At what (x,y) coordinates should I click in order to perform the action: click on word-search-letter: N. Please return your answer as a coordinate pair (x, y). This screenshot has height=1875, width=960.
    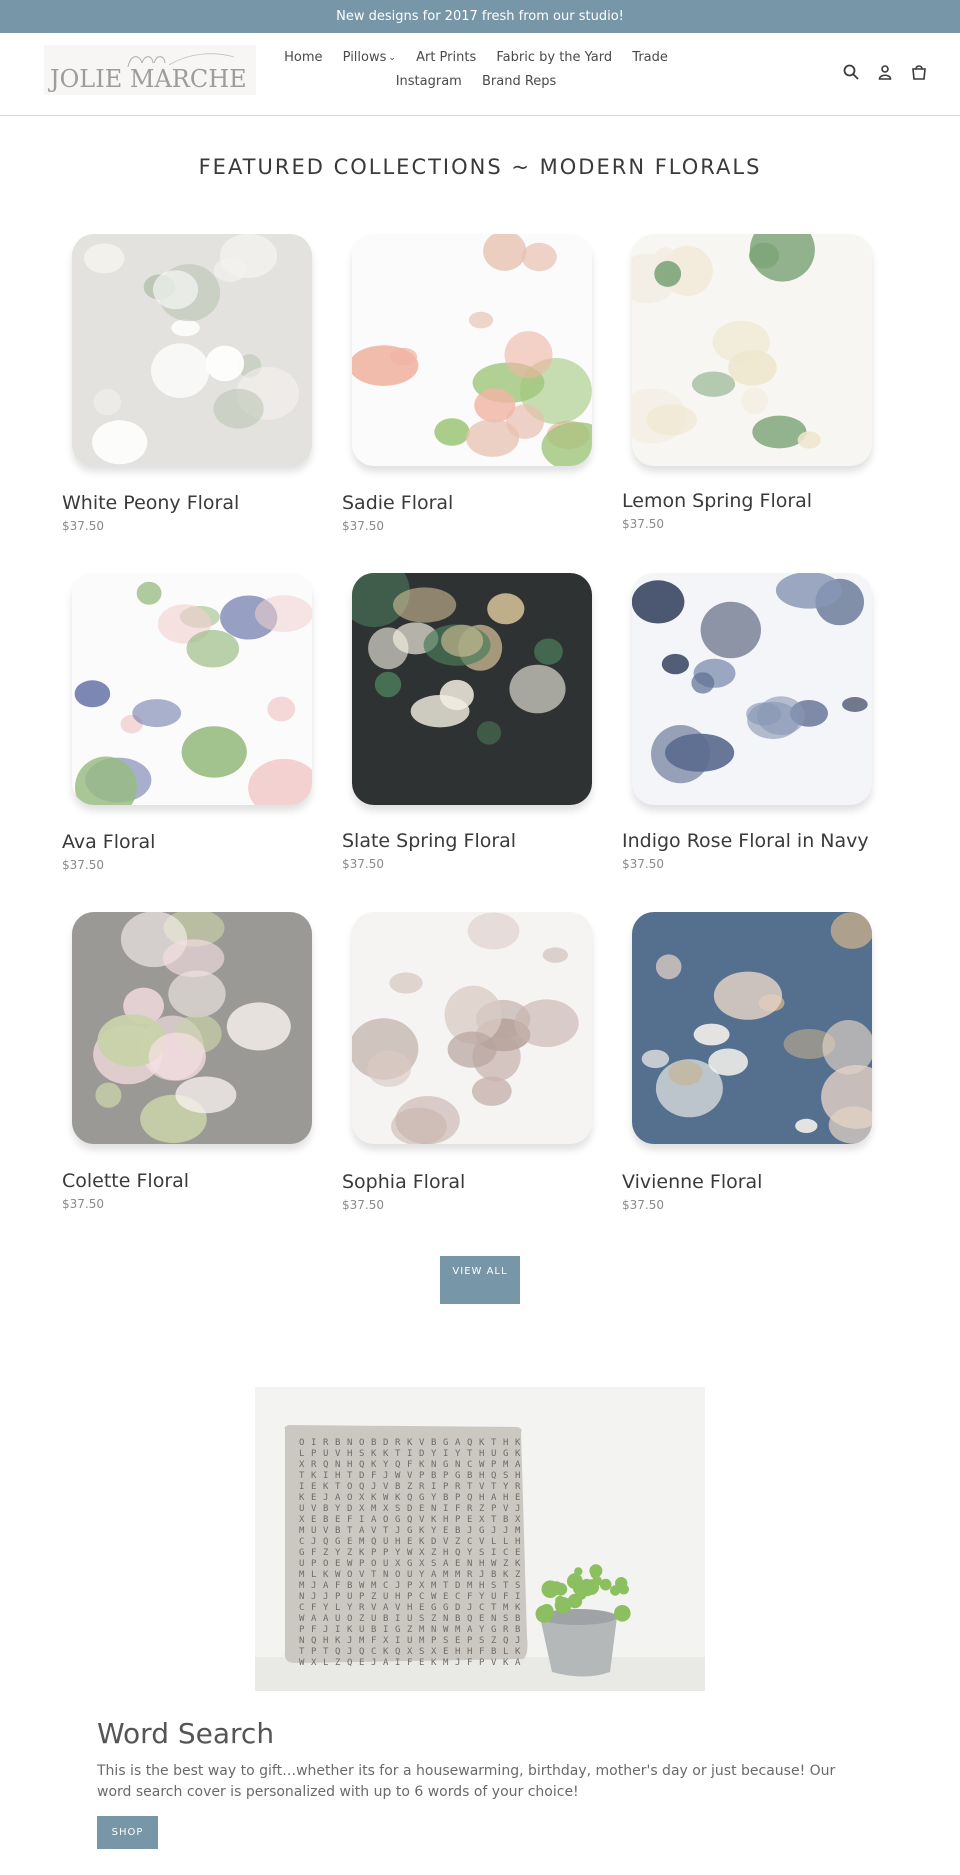
    Looking at the image, I should click on (385, 1575).